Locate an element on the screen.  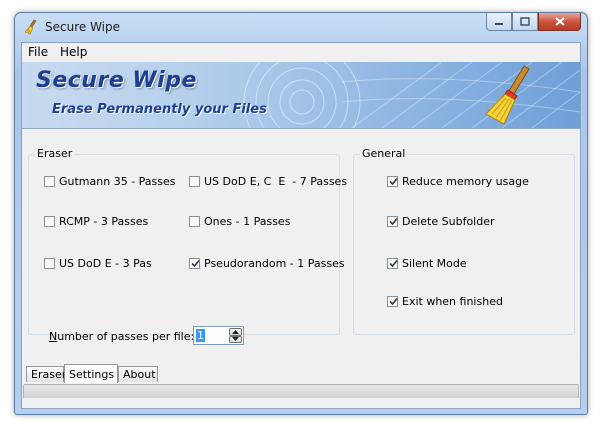
tab-about: About is located at coordinates (138, 374).